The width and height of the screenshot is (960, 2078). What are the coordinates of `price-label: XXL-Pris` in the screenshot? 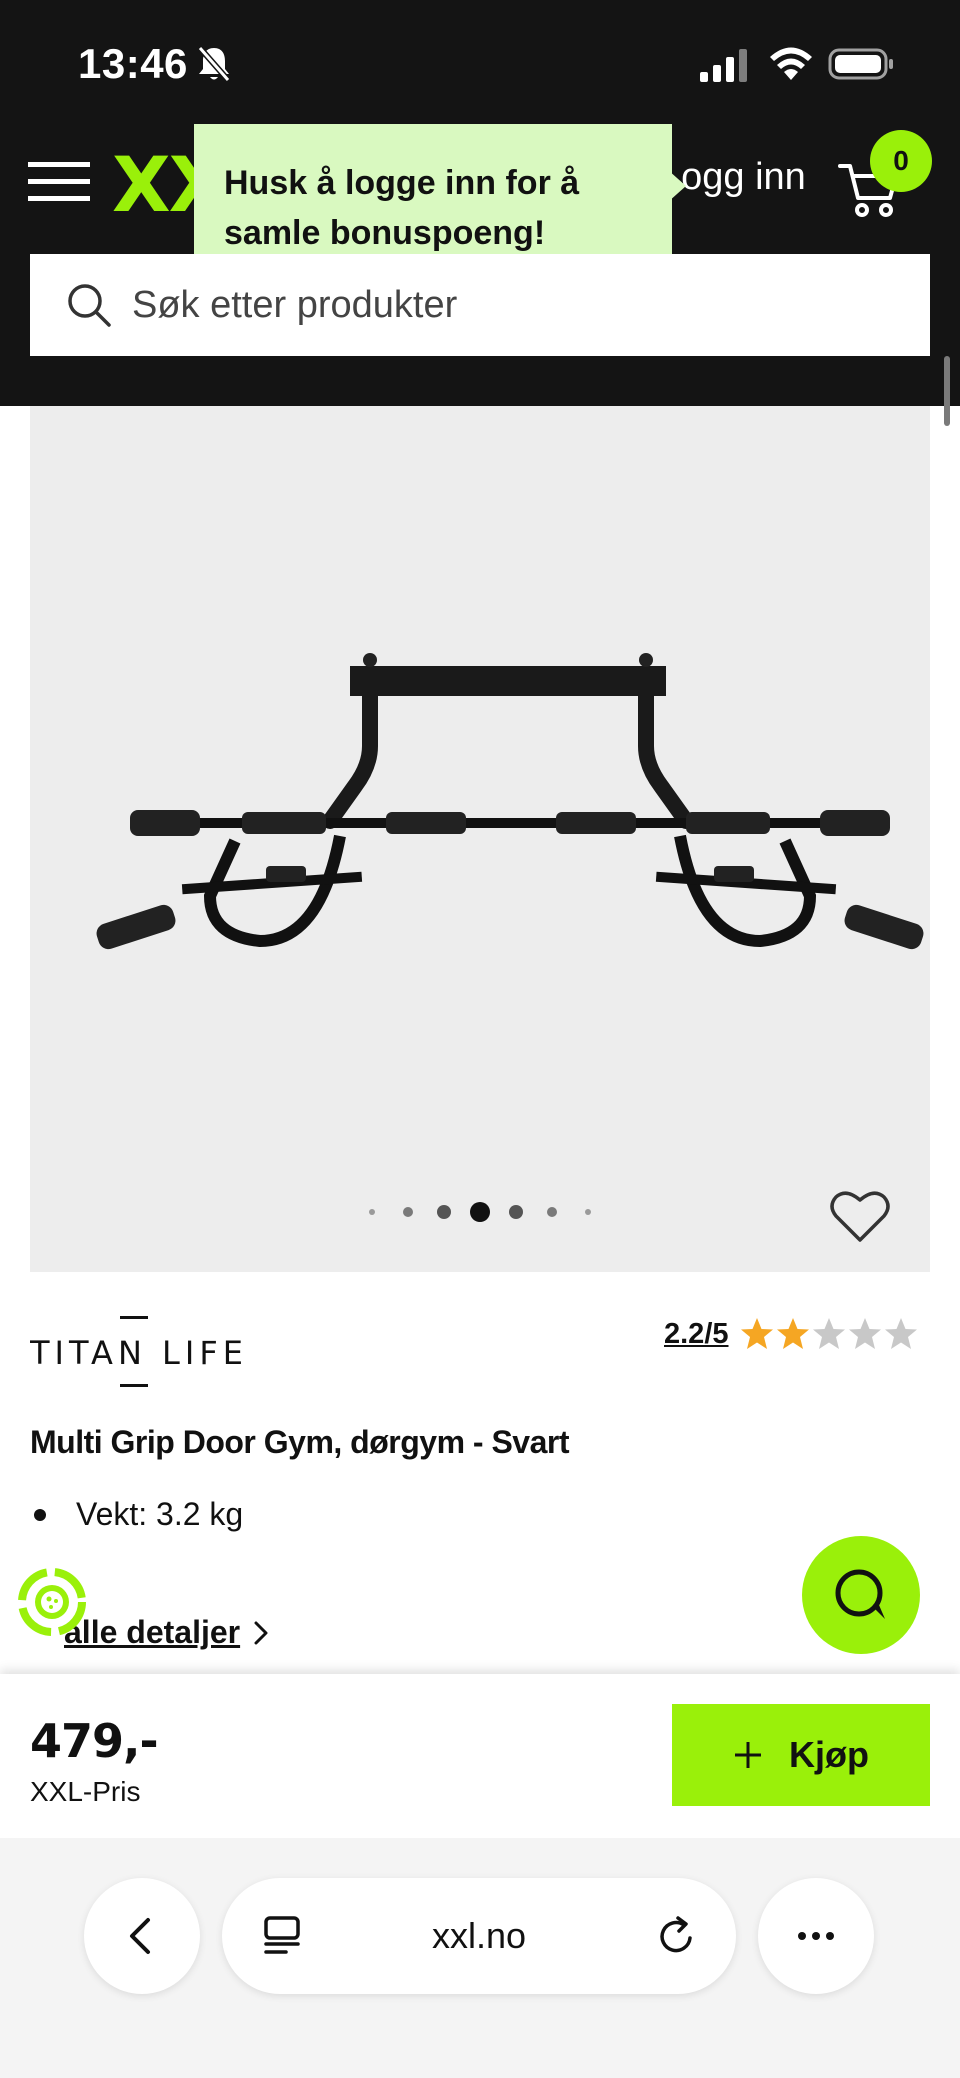 It's located at (85, 1791).